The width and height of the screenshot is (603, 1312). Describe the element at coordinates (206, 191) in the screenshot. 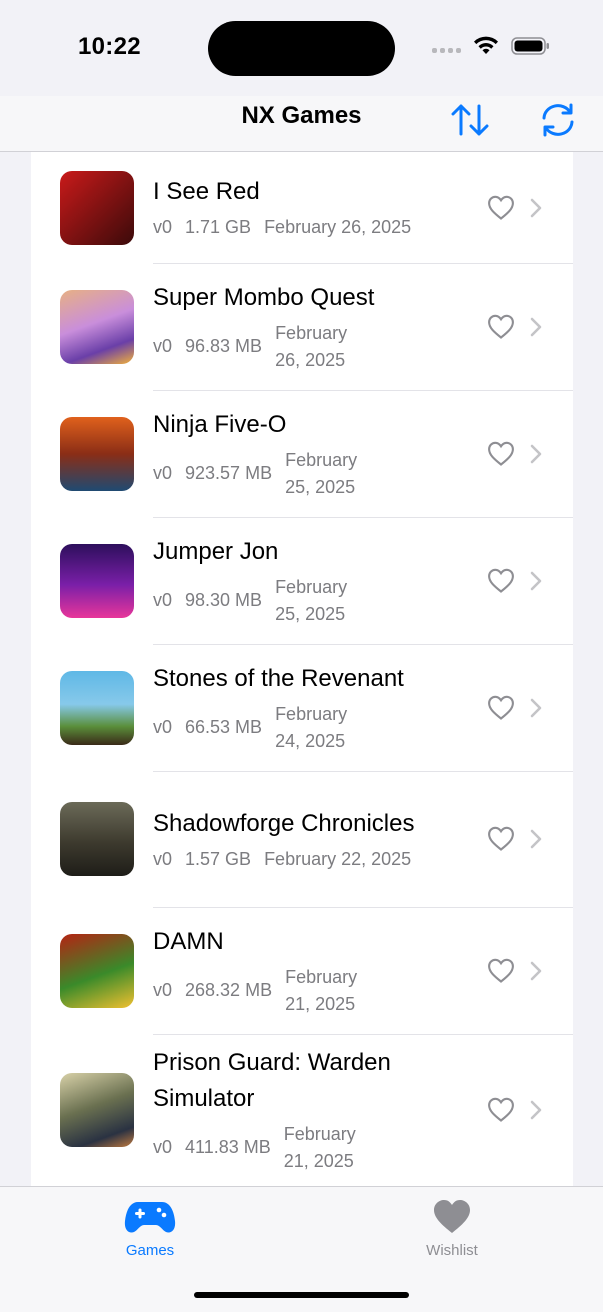

I see `game-title: I See Red` at that location.